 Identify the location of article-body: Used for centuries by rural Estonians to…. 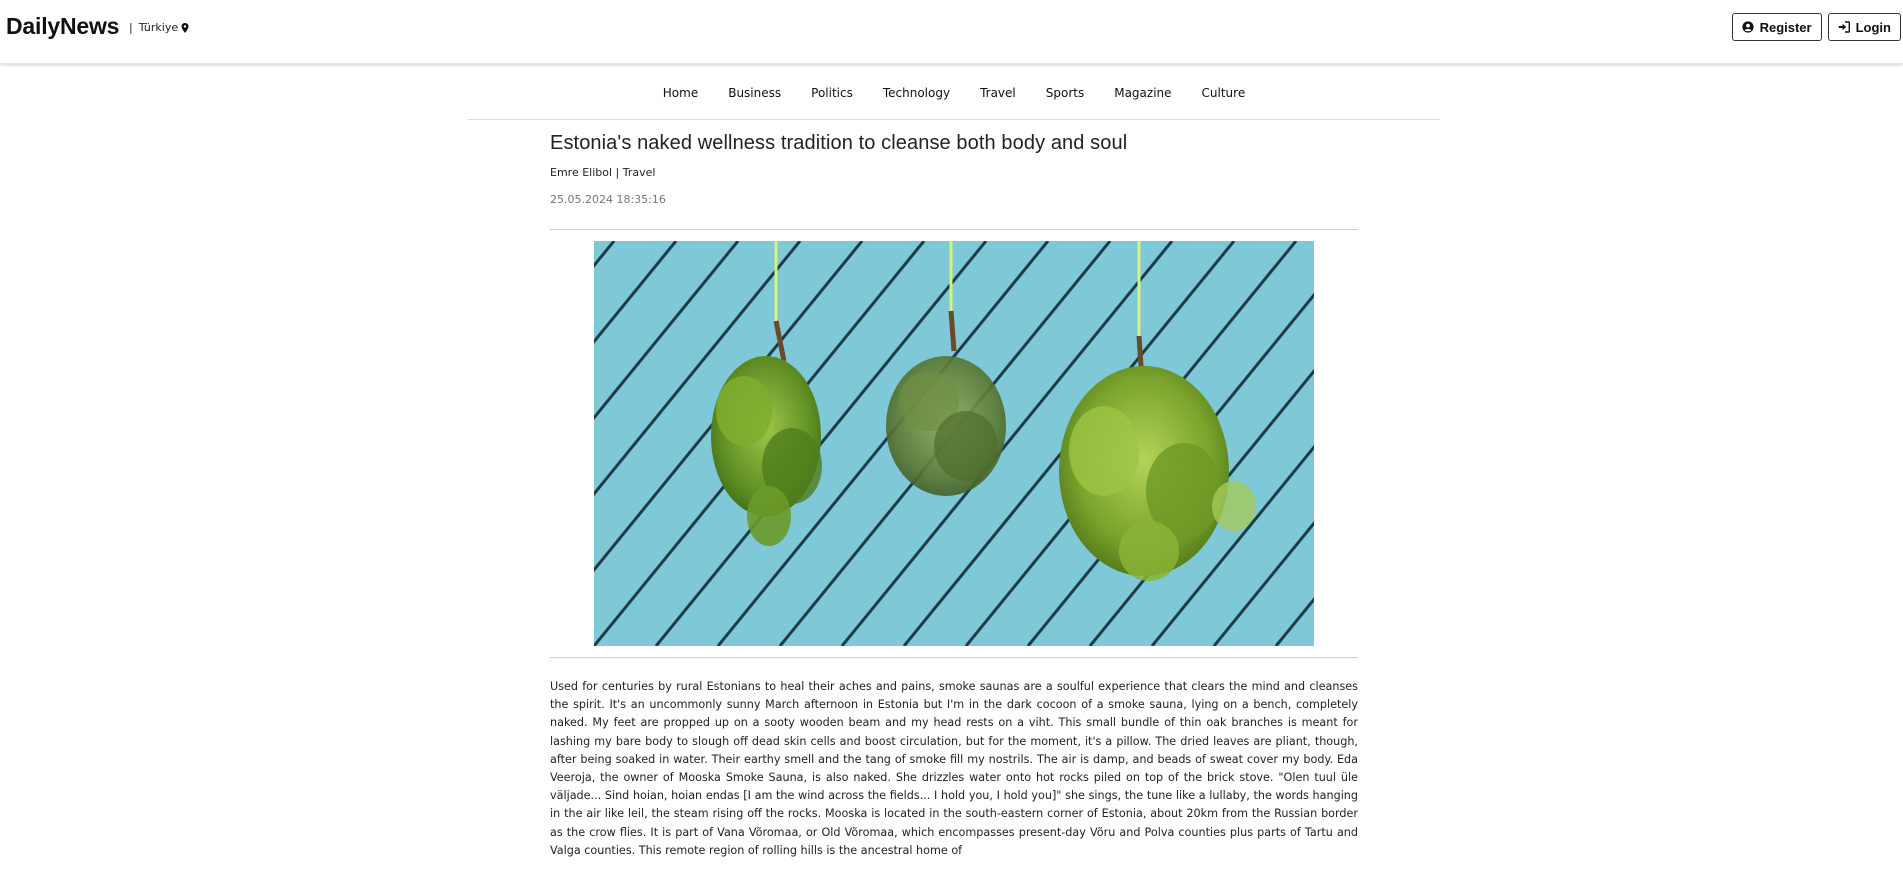
(954, 768).